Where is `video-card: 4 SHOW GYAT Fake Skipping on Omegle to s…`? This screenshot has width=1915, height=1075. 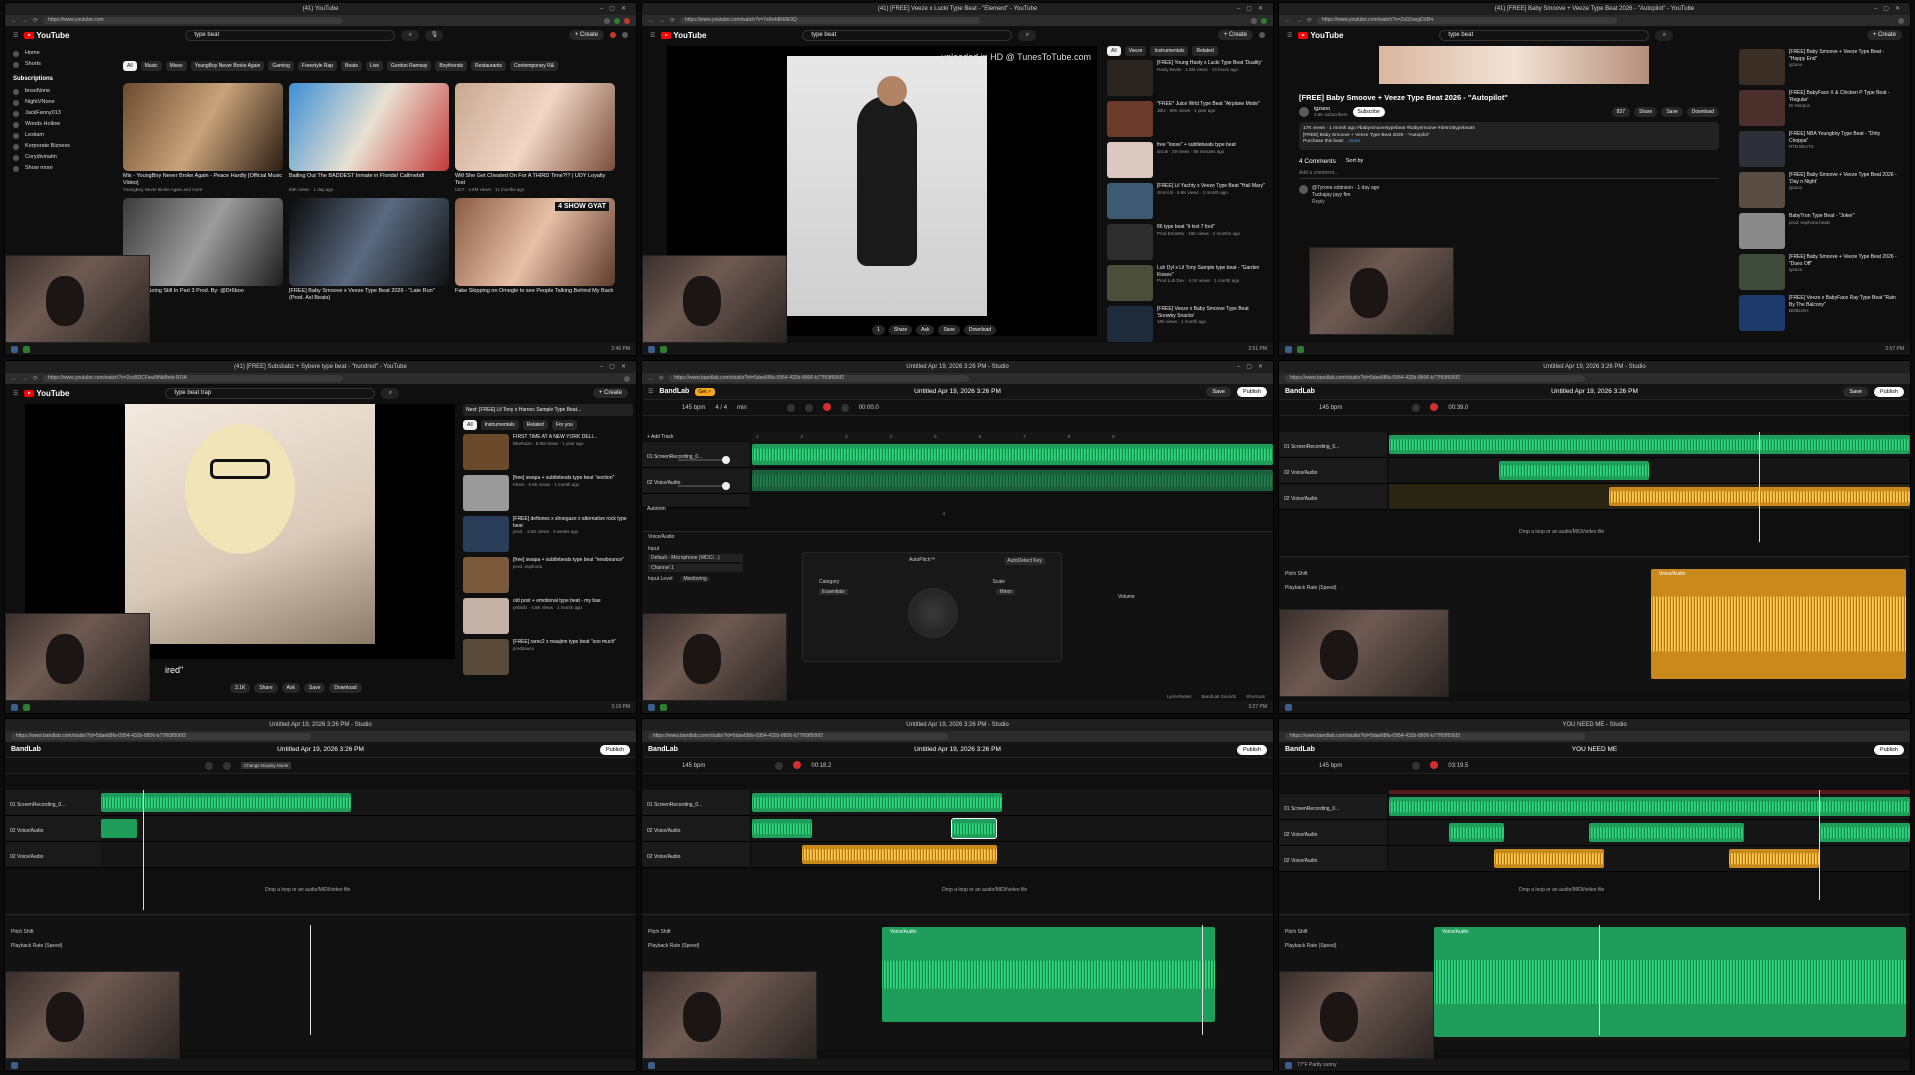
video-card: 4 SHOW GYAT Fake Skipping on Omegle to s… is located at coordinates (535, 250).